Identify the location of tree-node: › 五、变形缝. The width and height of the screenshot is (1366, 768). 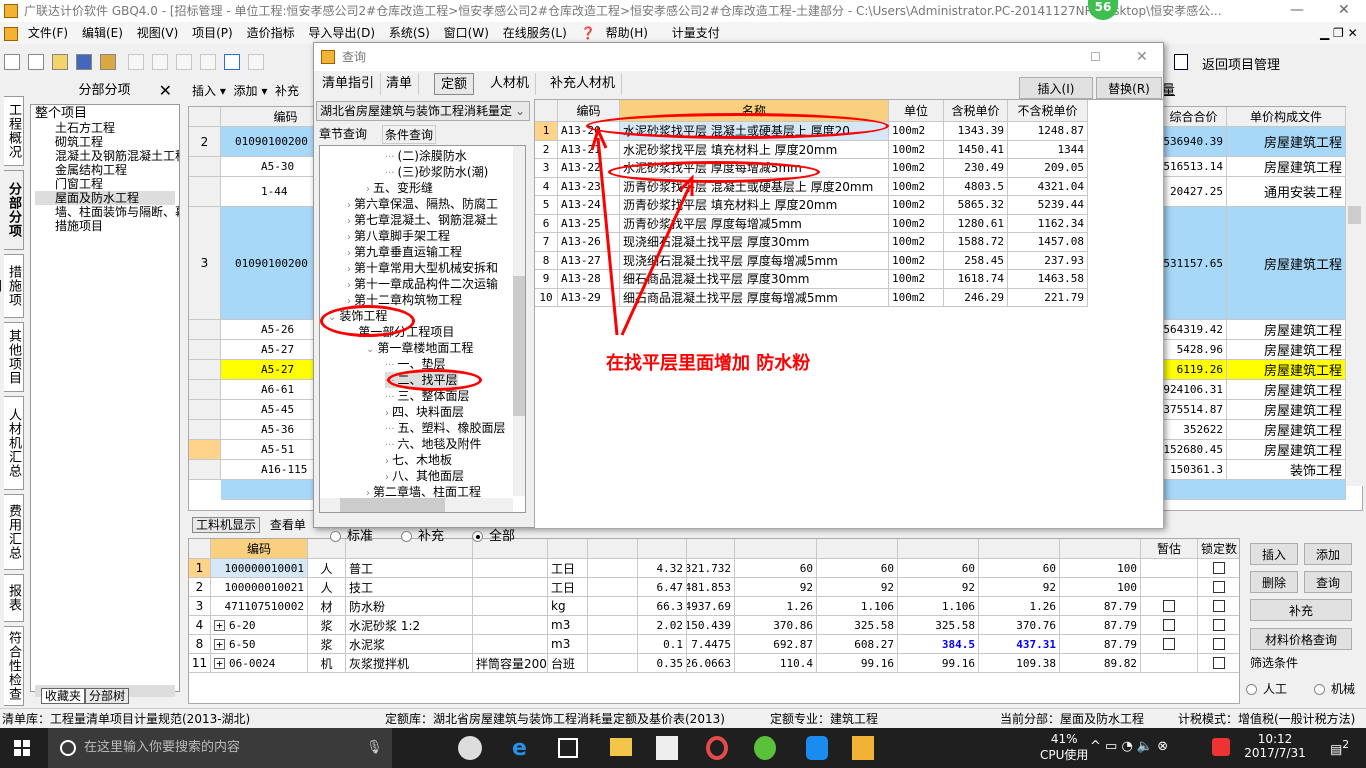
(399, 188).